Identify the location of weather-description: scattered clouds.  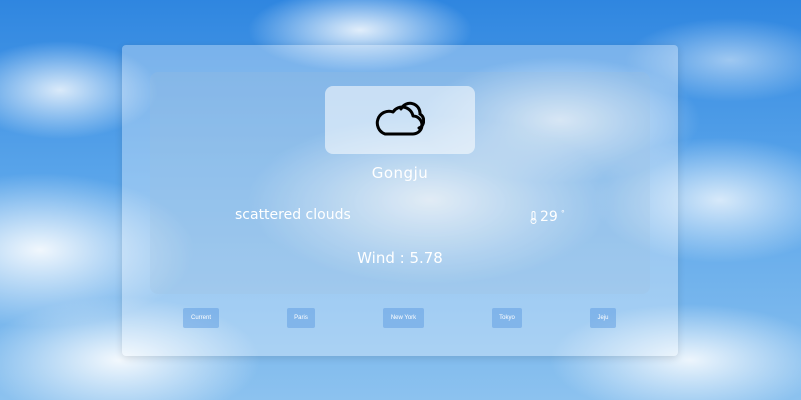
(293, 215).